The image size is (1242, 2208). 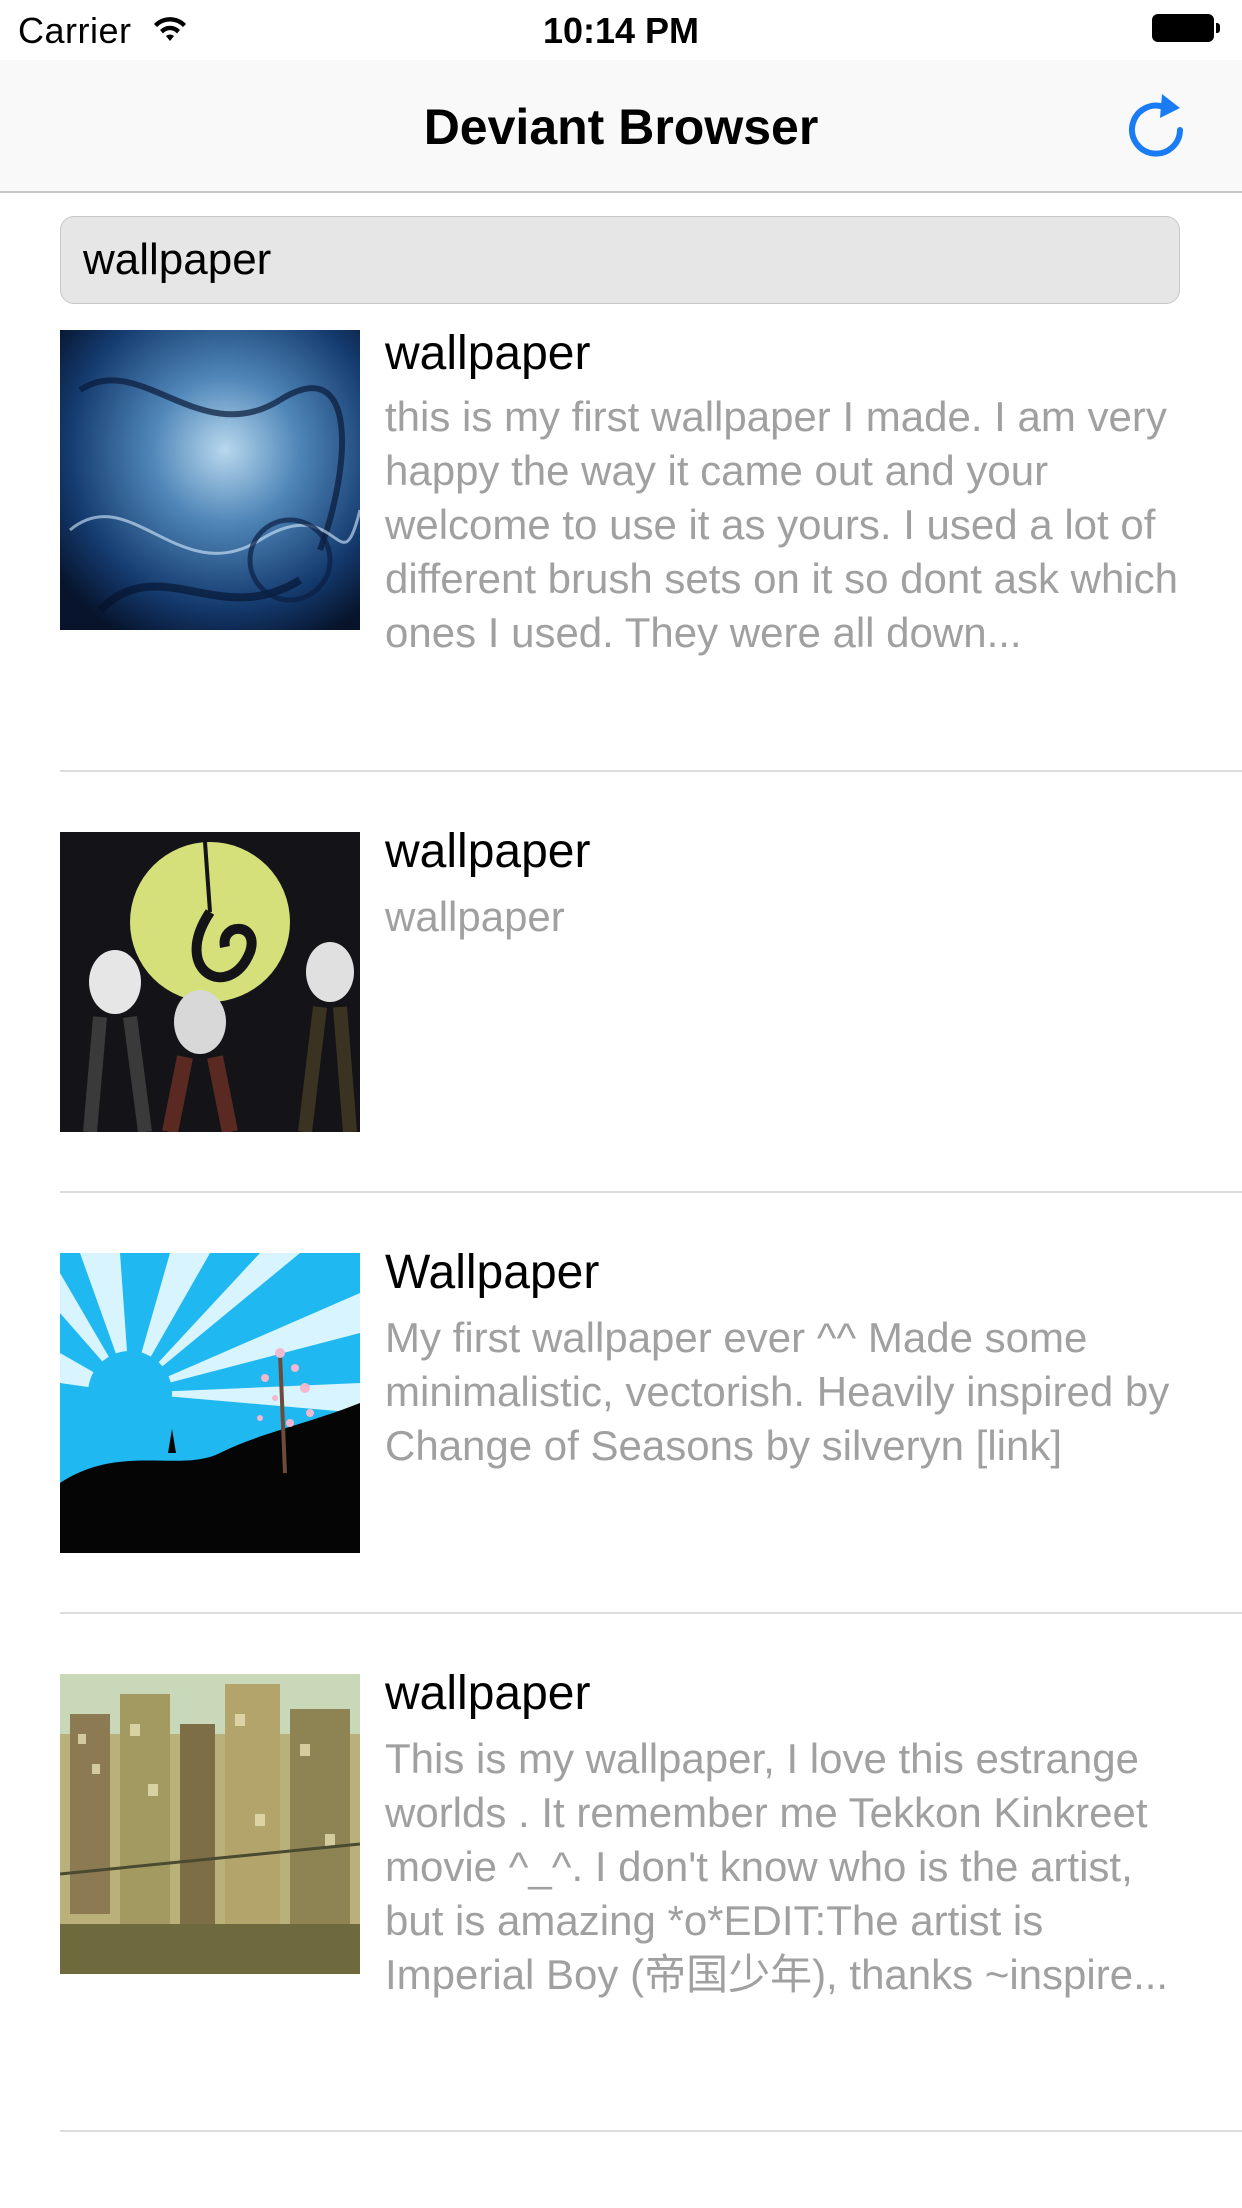 I want to click on sunburst-landscape-thumbnail, so click(x=210, y=1403).